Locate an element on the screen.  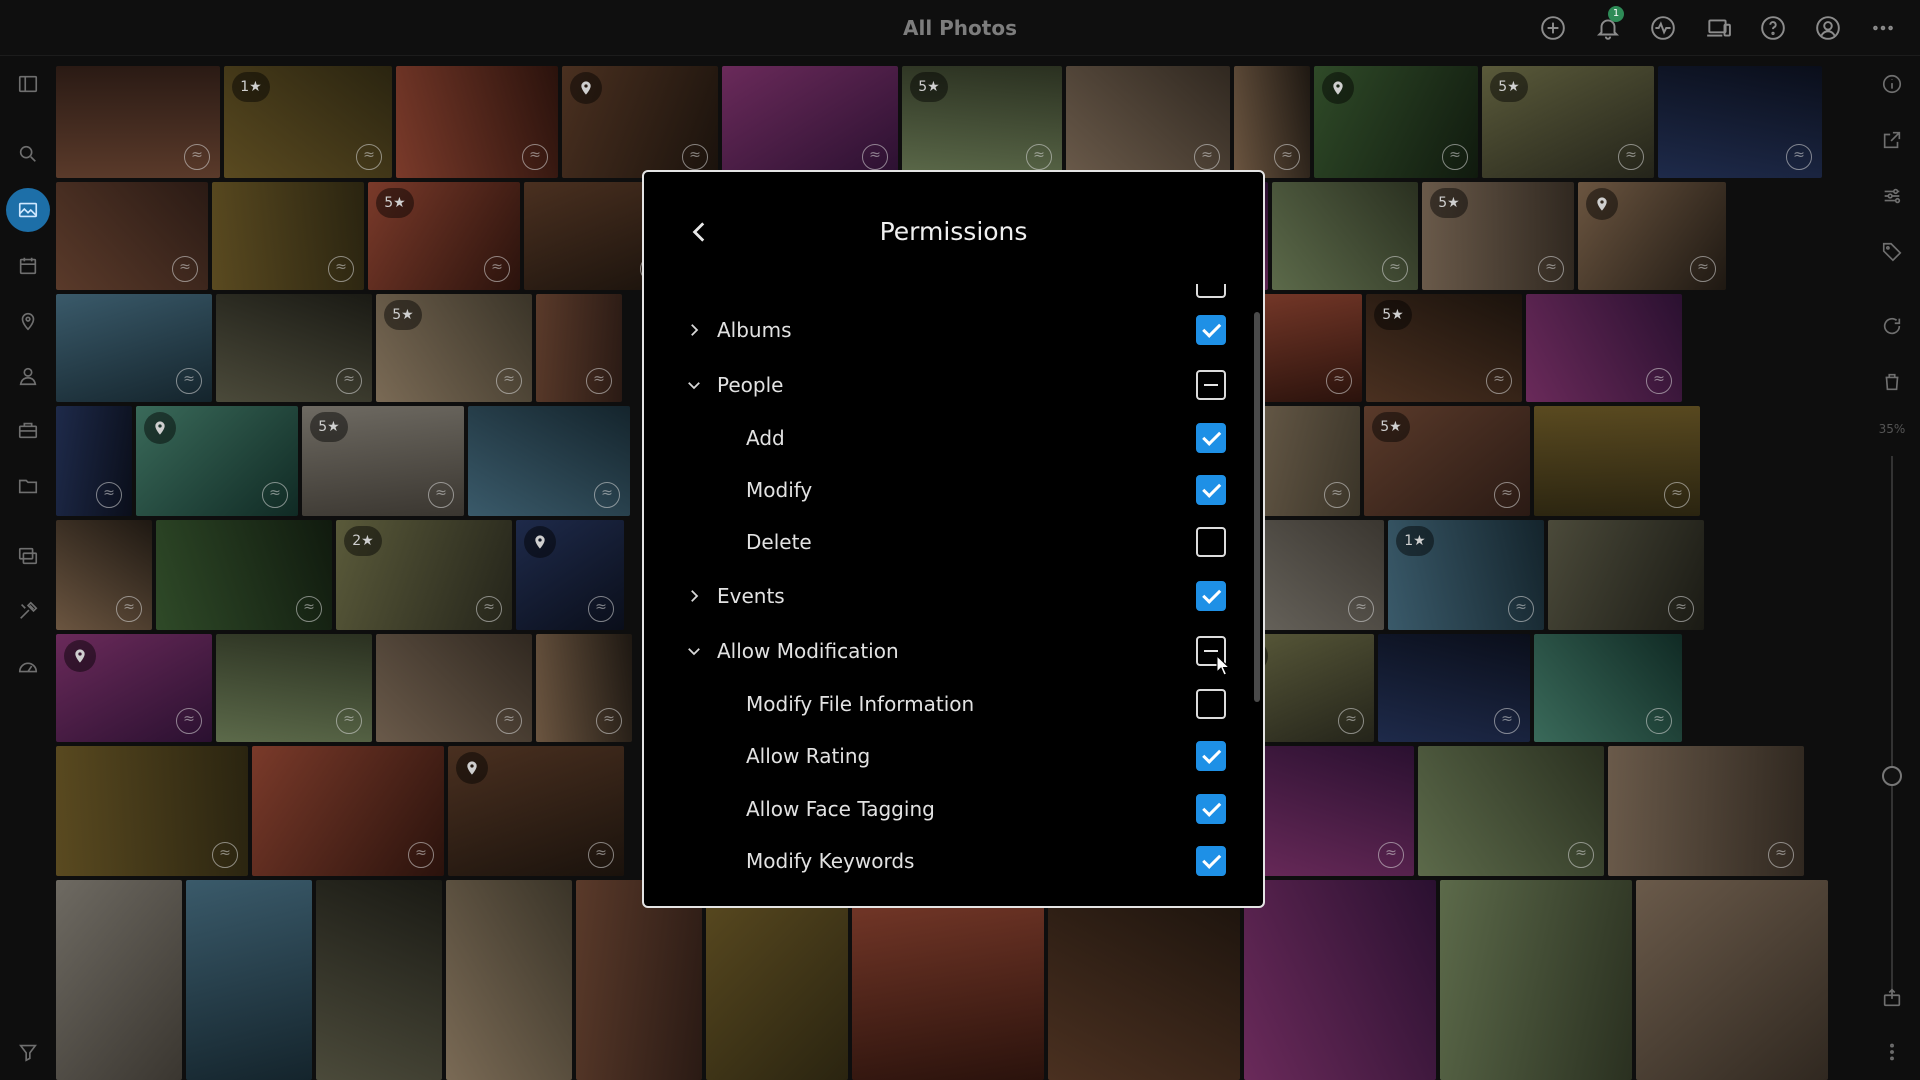
permission-row: Allow Face Tagging is located at coordinates (944, 809).